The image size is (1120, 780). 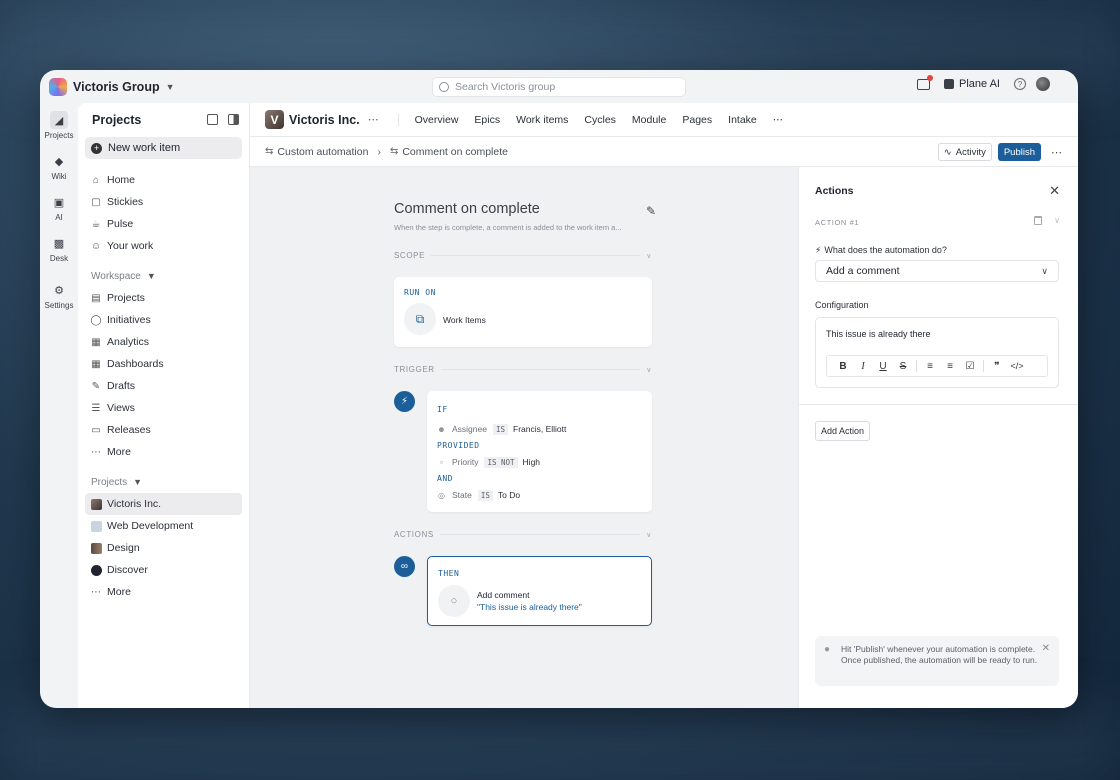 I want to click on sidebar-item-more: ⋯ More, so click(x=163, y=452).